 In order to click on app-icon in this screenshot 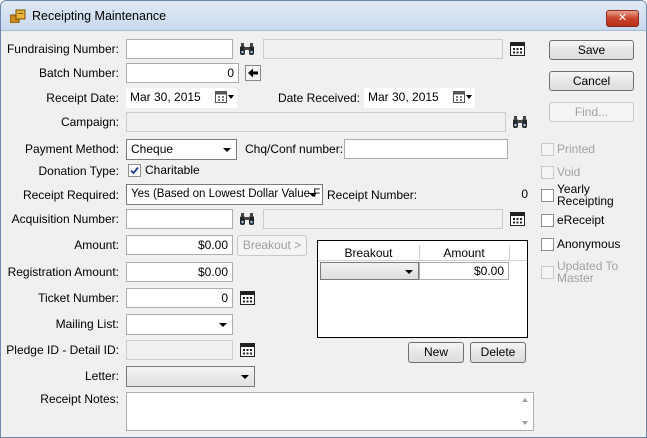, I will do `click(18, 16)`.